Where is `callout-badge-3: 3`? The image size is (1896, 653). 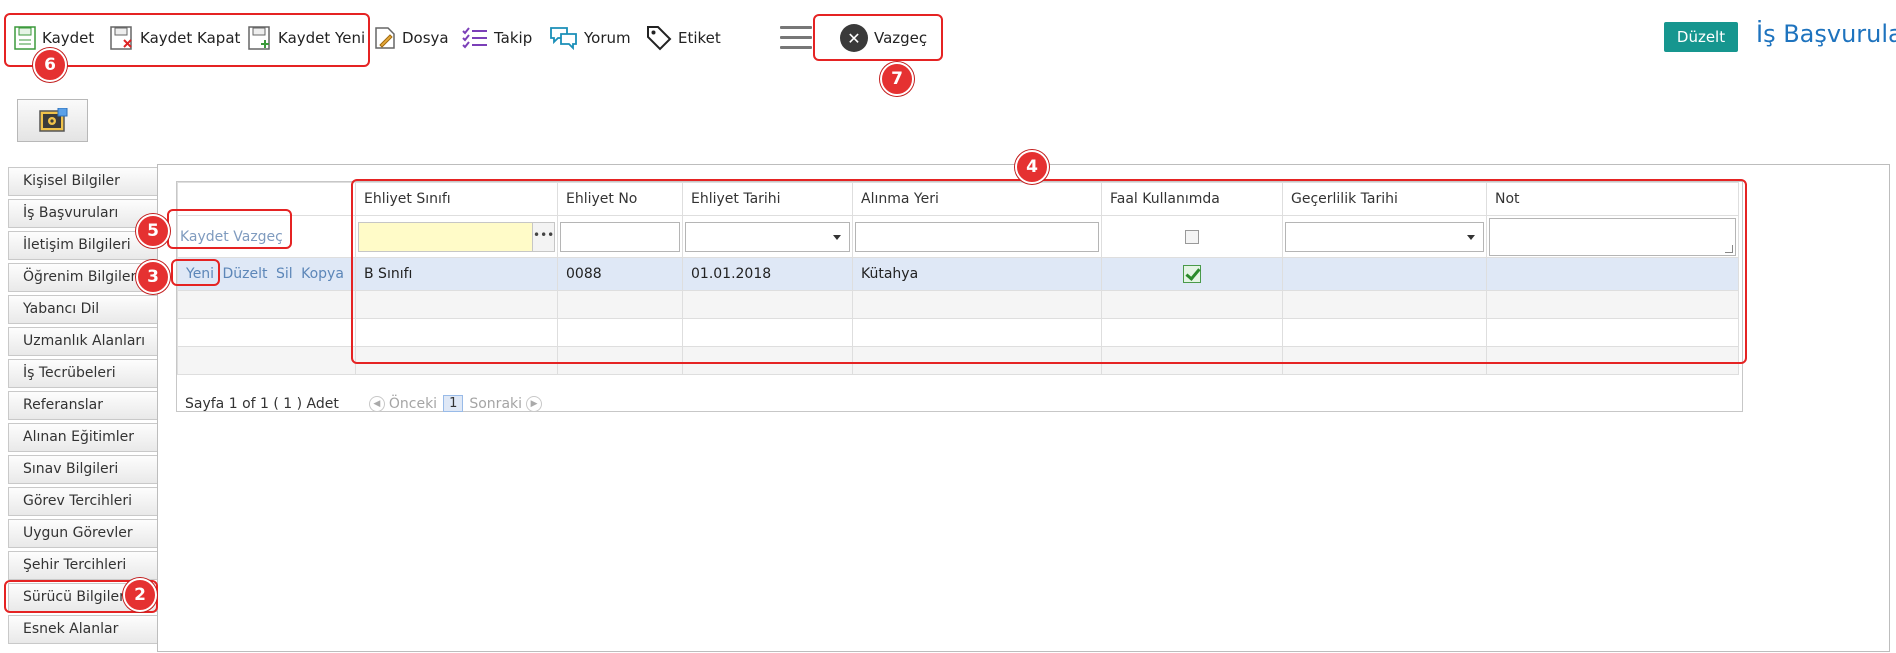
callout-badge-3: 3 is located at coordinates (153, 277).